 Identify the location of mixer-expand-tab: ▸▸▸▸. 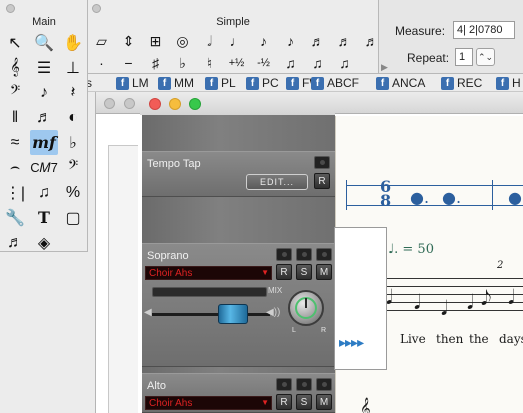
(360, 298).